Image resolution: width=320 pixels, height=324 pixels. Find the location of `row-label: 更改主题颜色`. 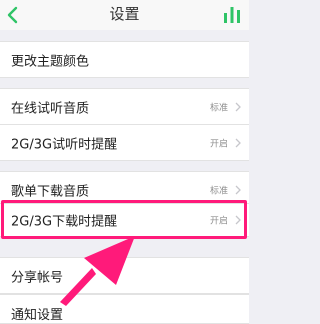

row-label: 更改主题颜色 is located at coordinates (50, 61).